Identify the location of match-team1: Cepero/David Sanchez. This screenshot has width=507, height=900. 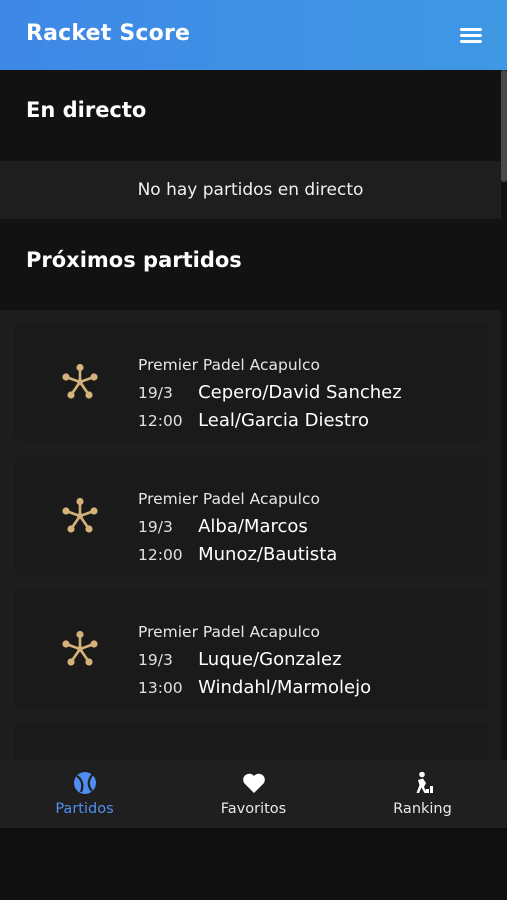
(300, 392).